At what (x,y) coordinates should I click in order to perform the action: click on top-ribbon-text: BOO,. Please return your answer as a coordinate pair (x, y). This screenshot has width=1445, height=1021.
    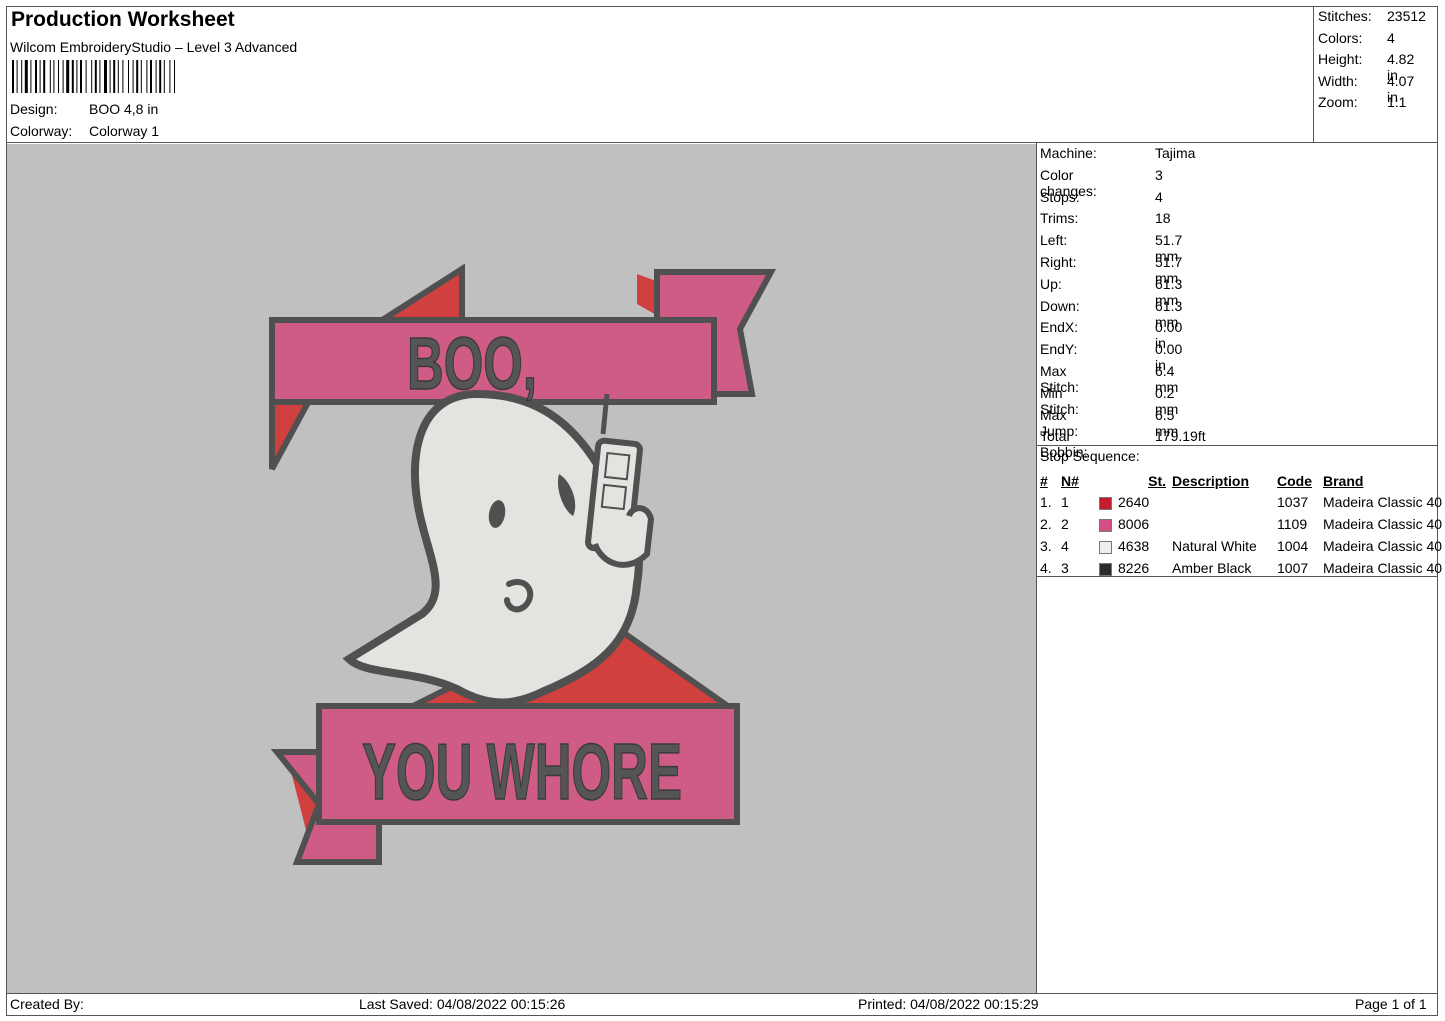
    Looking at the image, I should click on (472, 363).